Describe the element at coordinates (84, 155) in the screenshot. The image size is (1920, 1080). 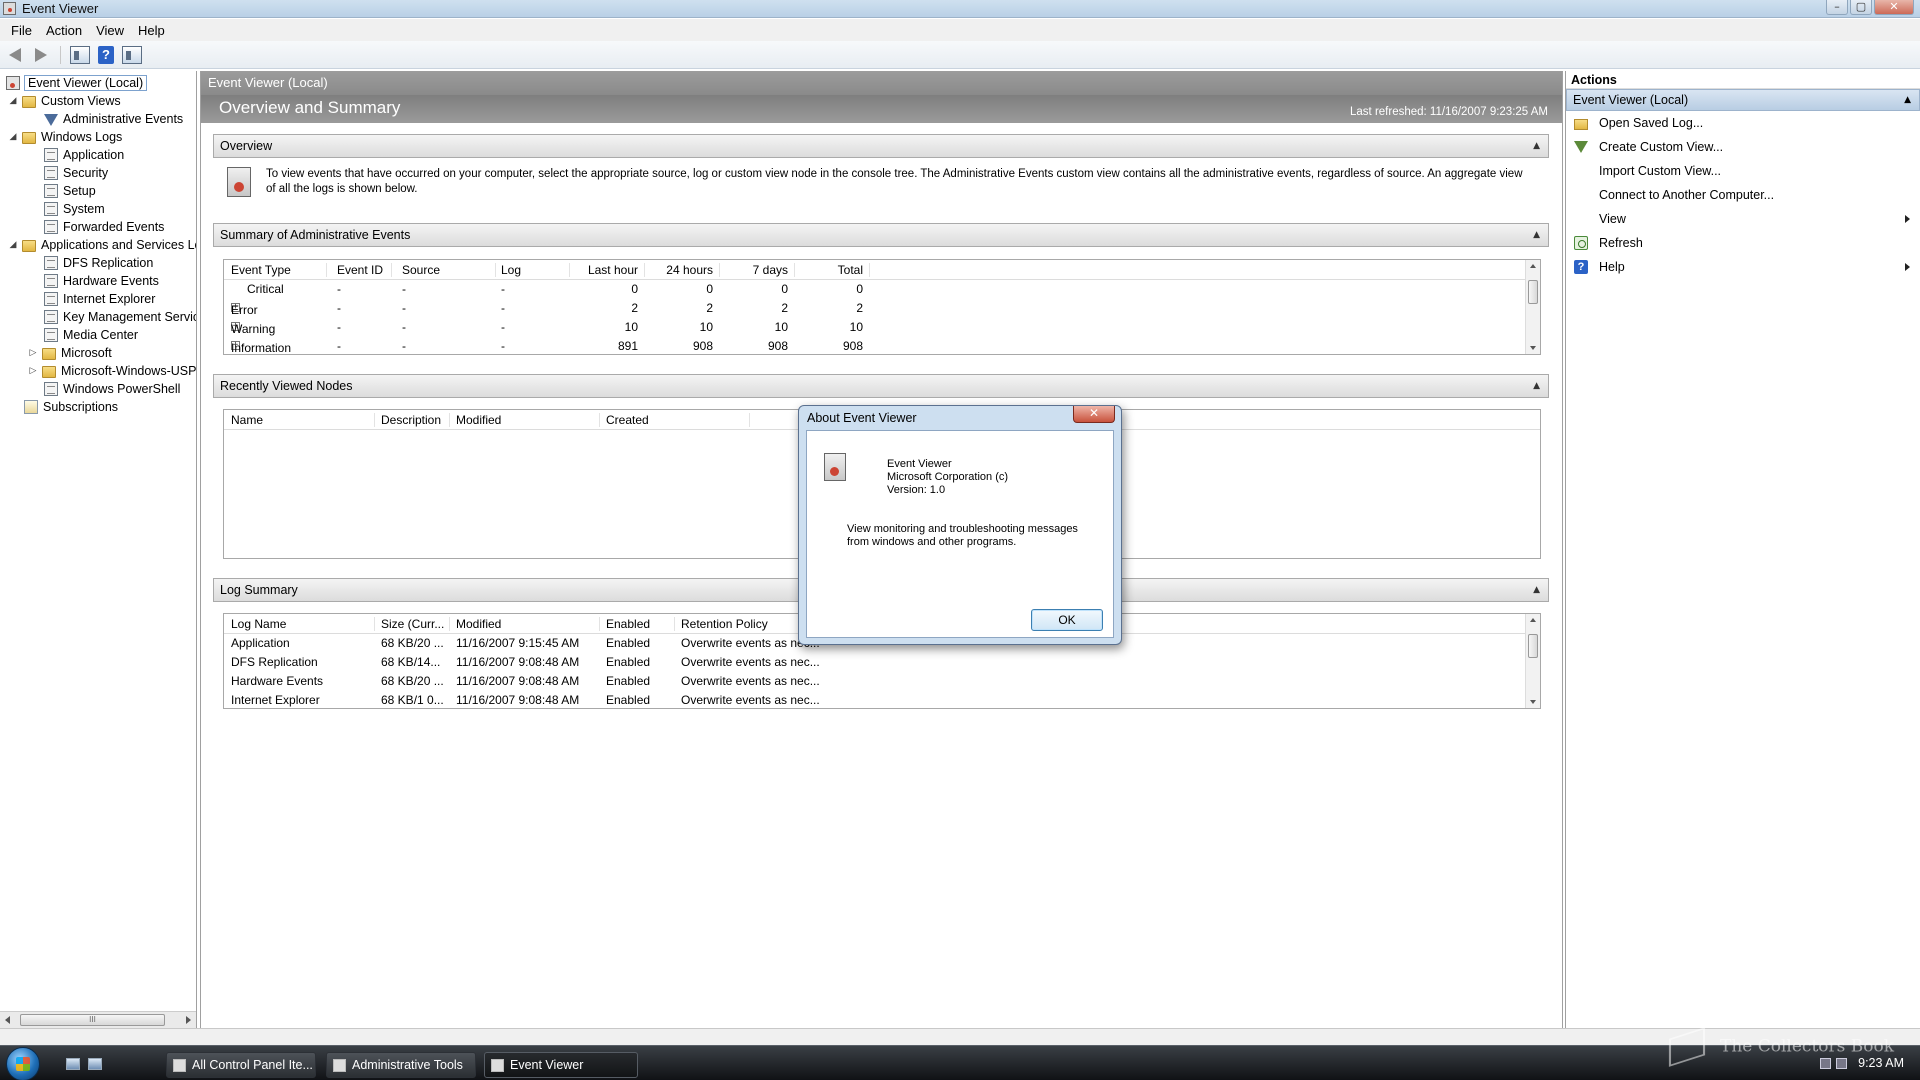
I see `tree-item-application: Application` at that location.